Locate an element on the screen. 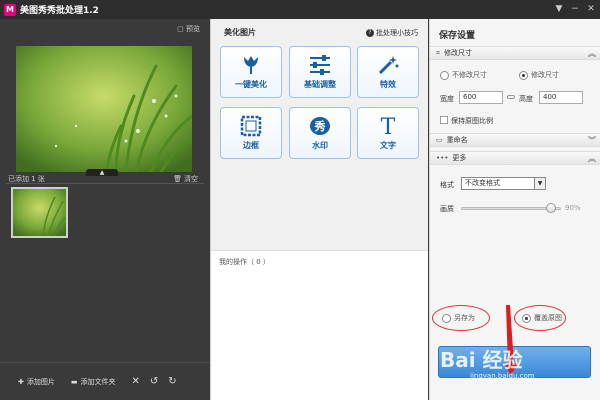 Image resolution: width=600 pixels, height=400 pixels. minimize-icon: − is located at coordinates (575, 9).